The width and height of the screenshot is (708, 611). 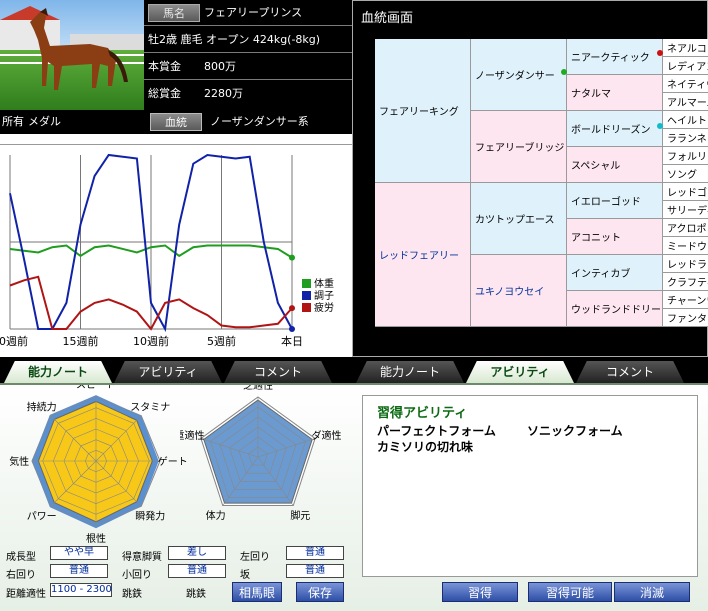 I want to click on horse-name: フェアリープリンス, so click(x=253, y=12).